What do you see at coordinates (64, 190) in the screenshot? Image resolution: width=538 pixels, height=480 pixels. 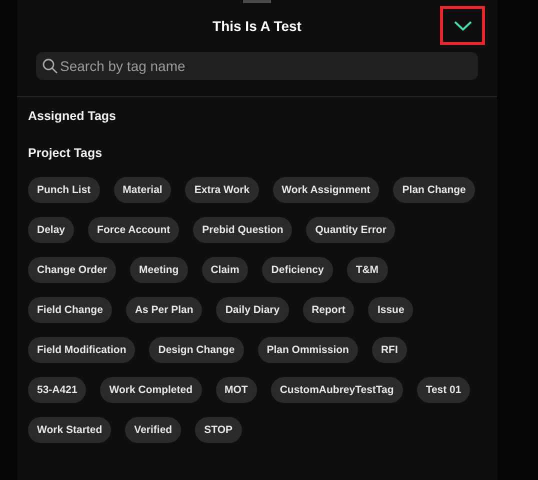 I see `tag-chip: Punch List` at bounding box center [64, 190].